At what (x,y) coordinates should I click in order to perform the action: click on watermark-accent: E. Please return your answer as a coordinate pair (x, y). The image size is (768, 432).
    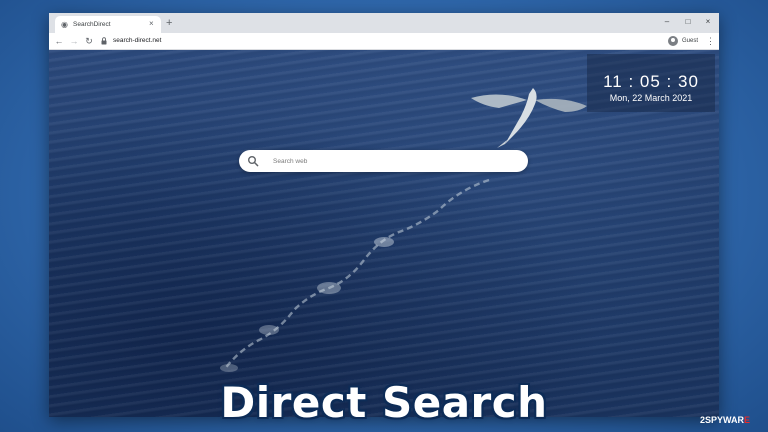
    Looking at the image, I should click on (747, 420).